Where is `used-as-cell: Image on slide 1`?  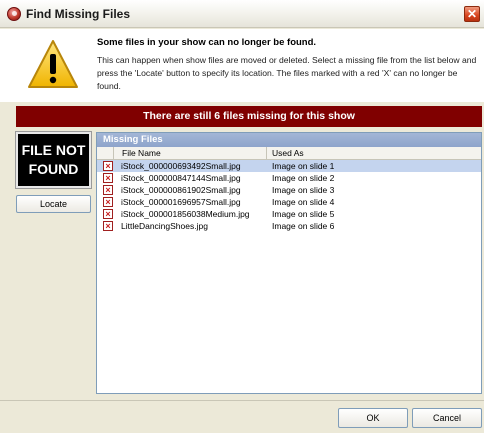
used-as-cell: Image on slide 1 is located at coordinates (303, 166).